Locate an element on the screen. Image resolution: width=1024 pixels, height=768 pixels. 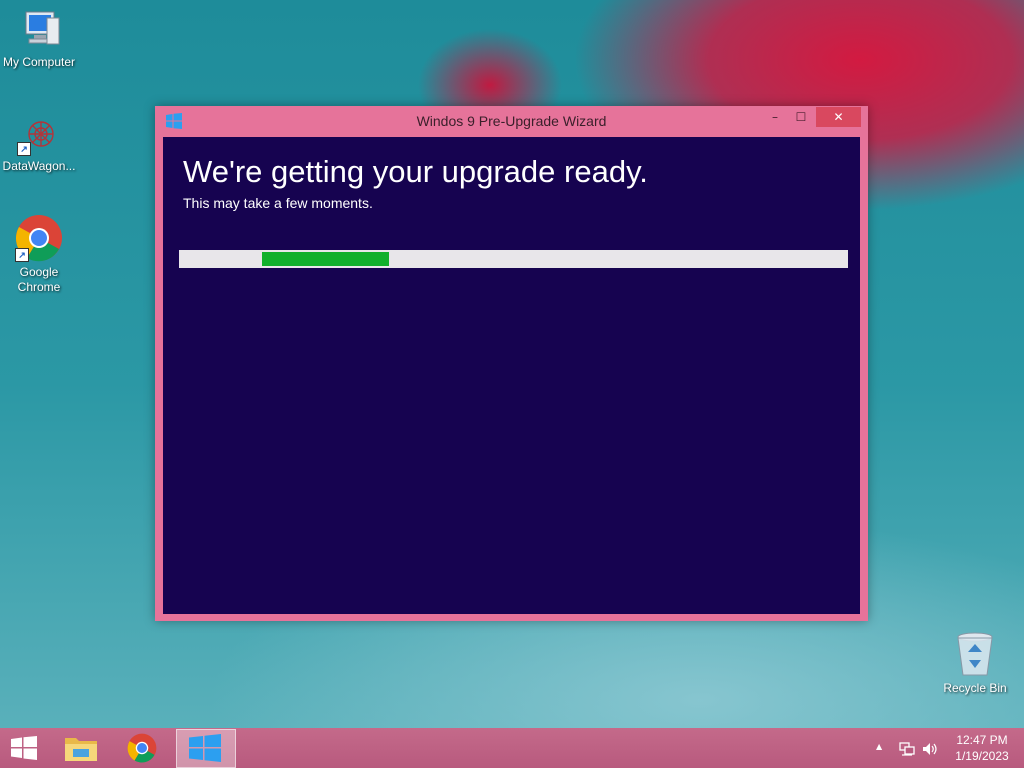
folder-icon is located at coordinates (81, 750).